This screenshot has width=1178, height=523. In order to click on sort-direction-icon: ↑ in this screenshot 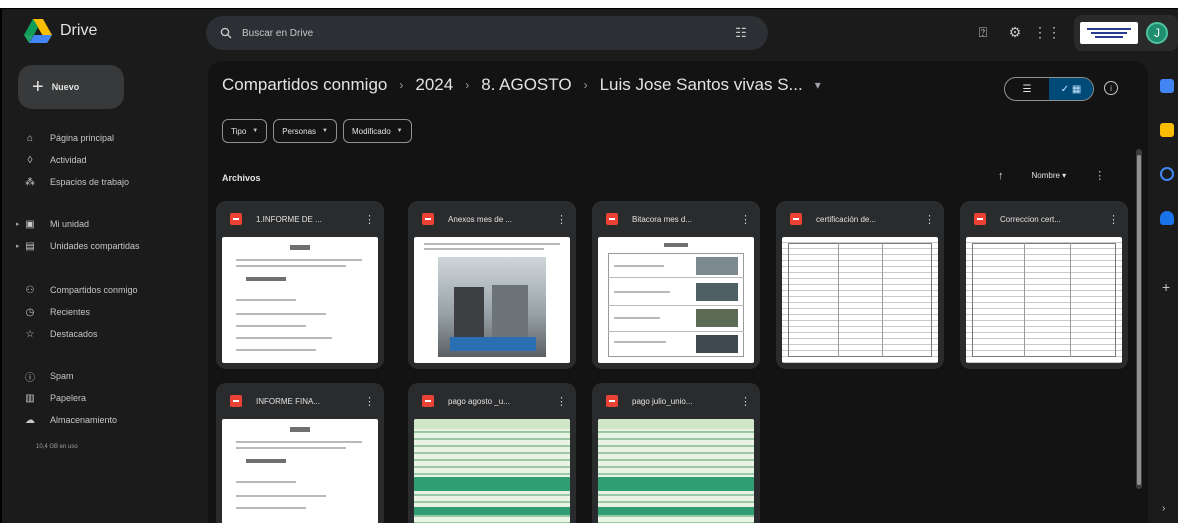, I will do `click(1001, 176)`.